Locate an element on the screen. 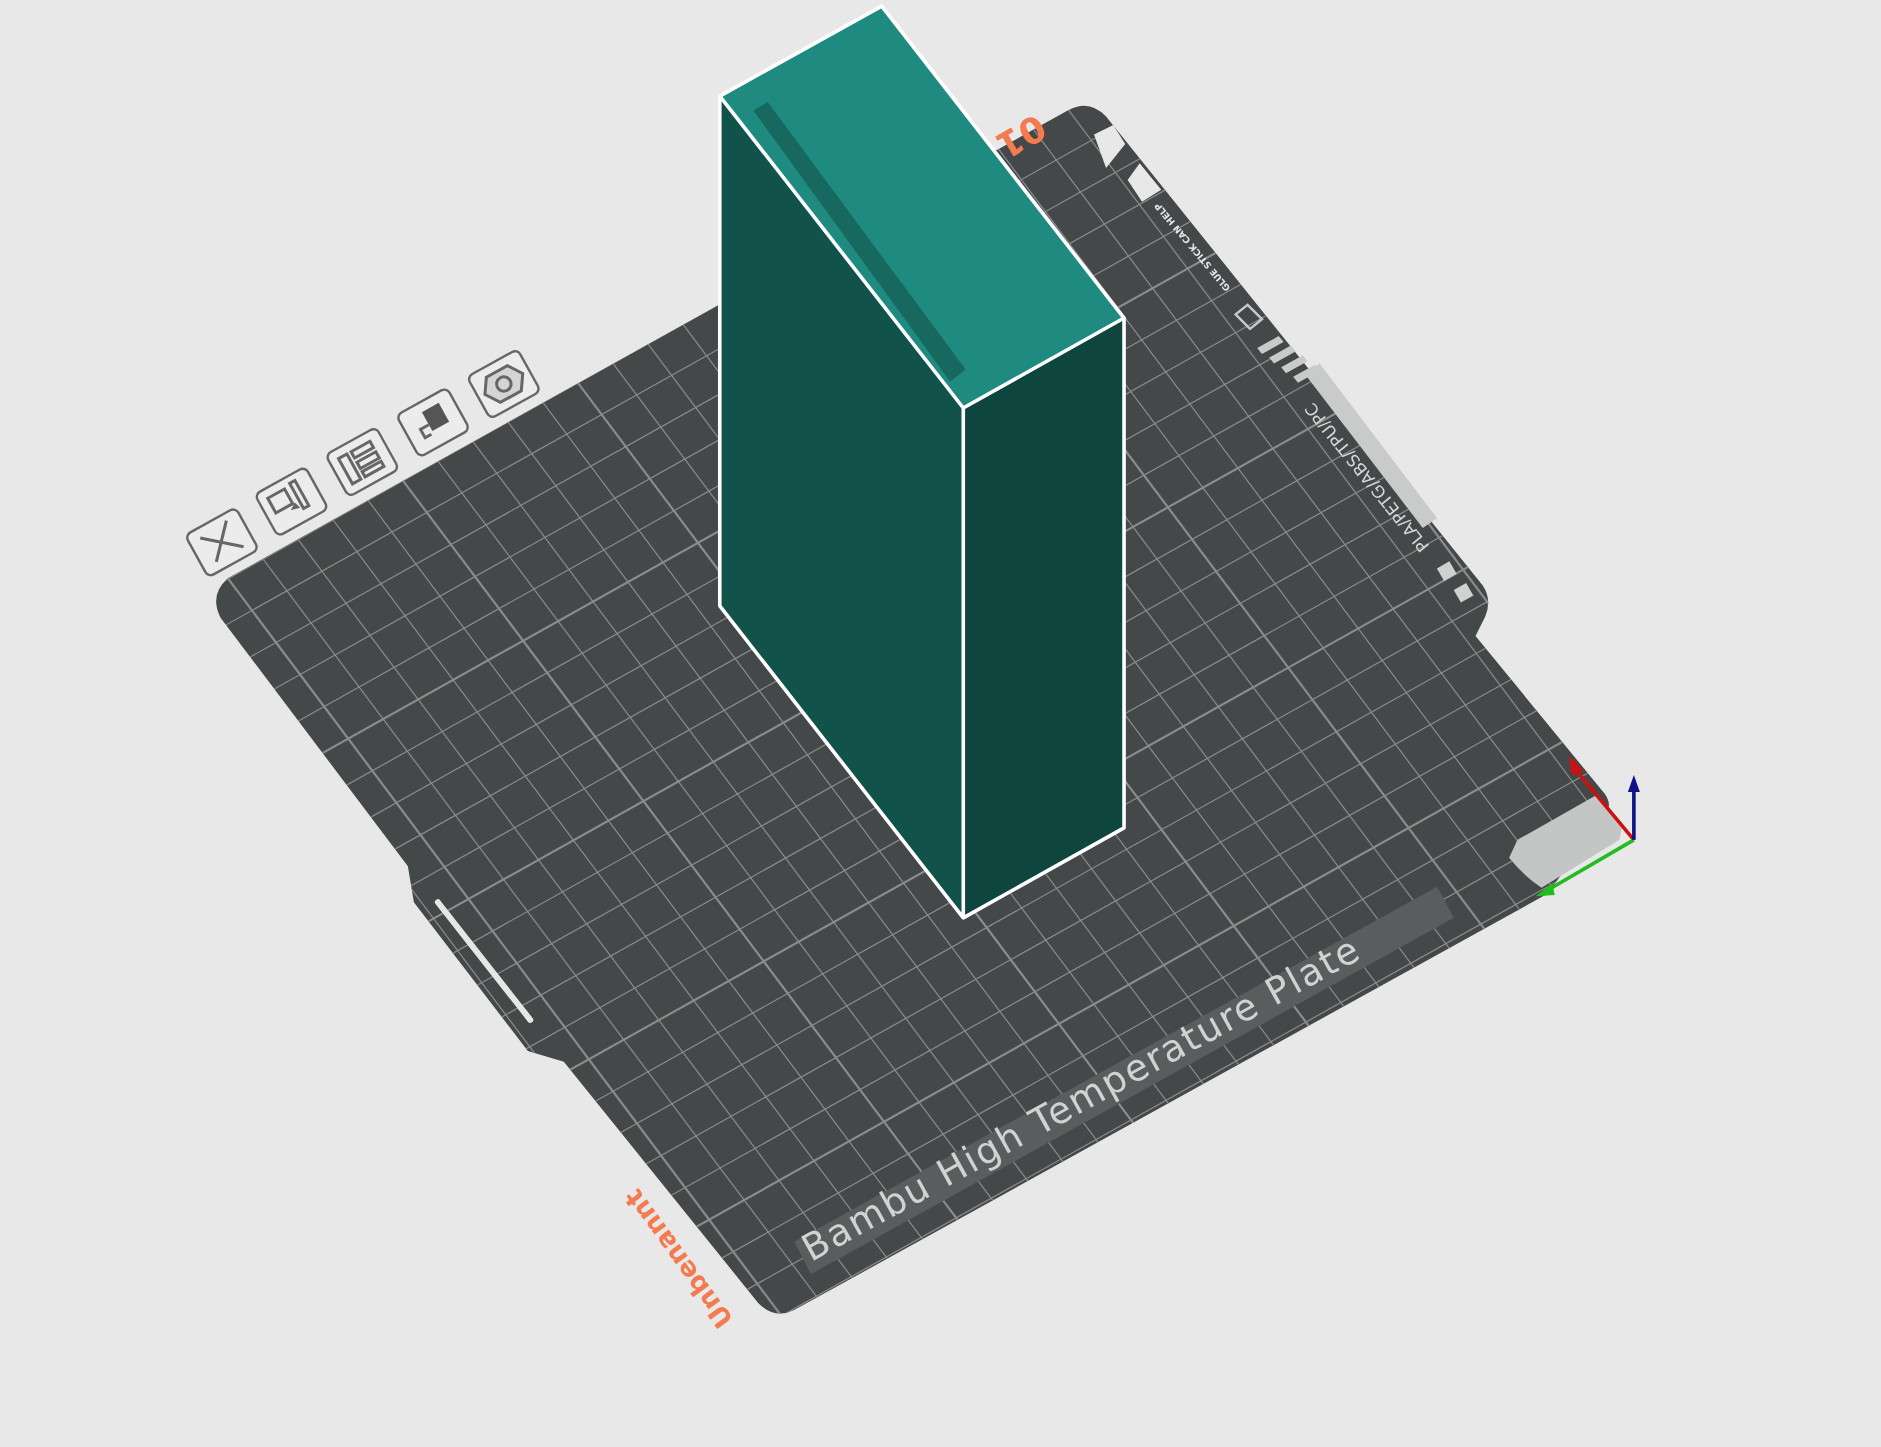 This screenshot has height=1447, width=1881. axes-icon is located at coordinates (1587, 826).